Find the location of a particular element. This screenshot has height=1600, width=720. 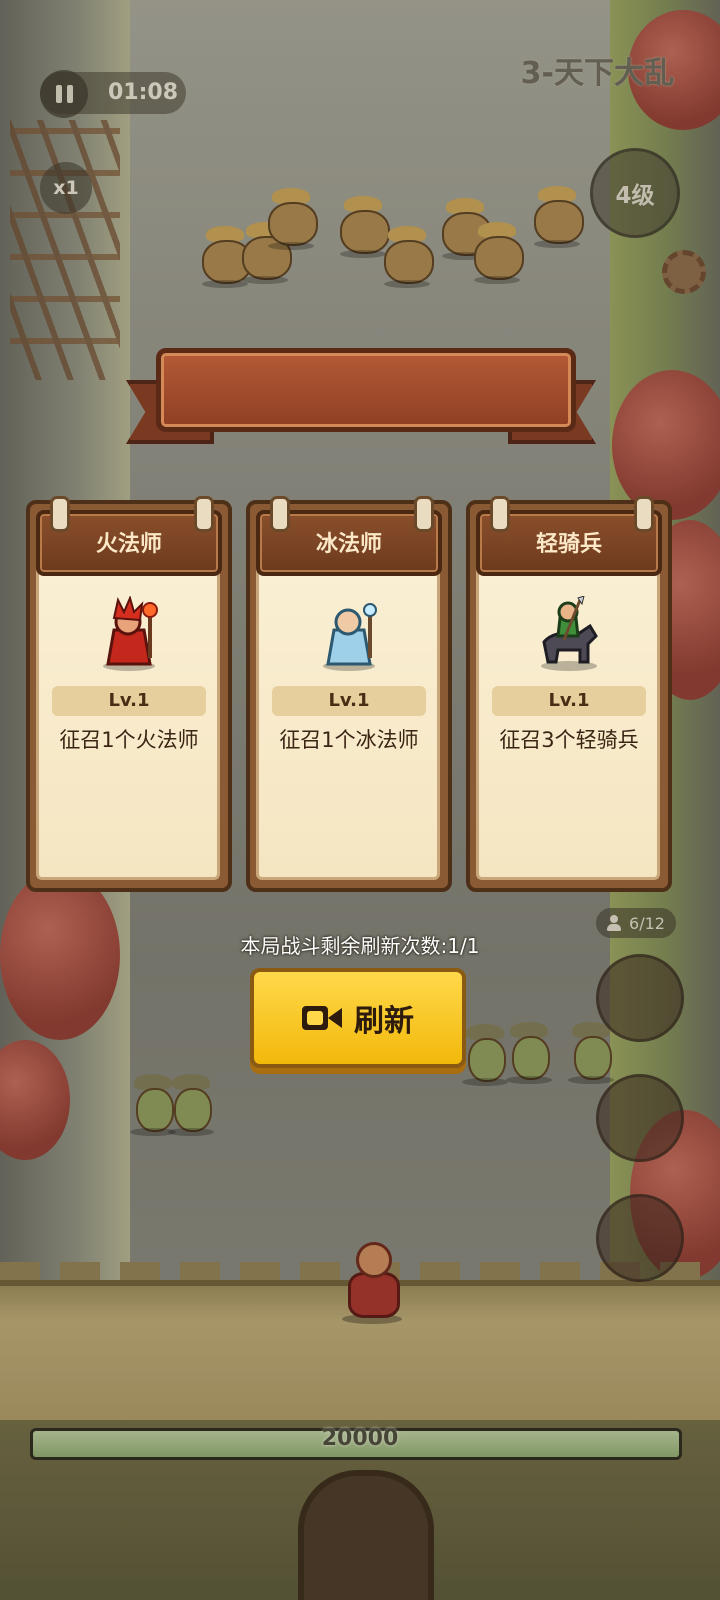

skill-card-fire-mage: 火法师 Lv.1 征召1个火法师 is located at coordinates (129, 694).